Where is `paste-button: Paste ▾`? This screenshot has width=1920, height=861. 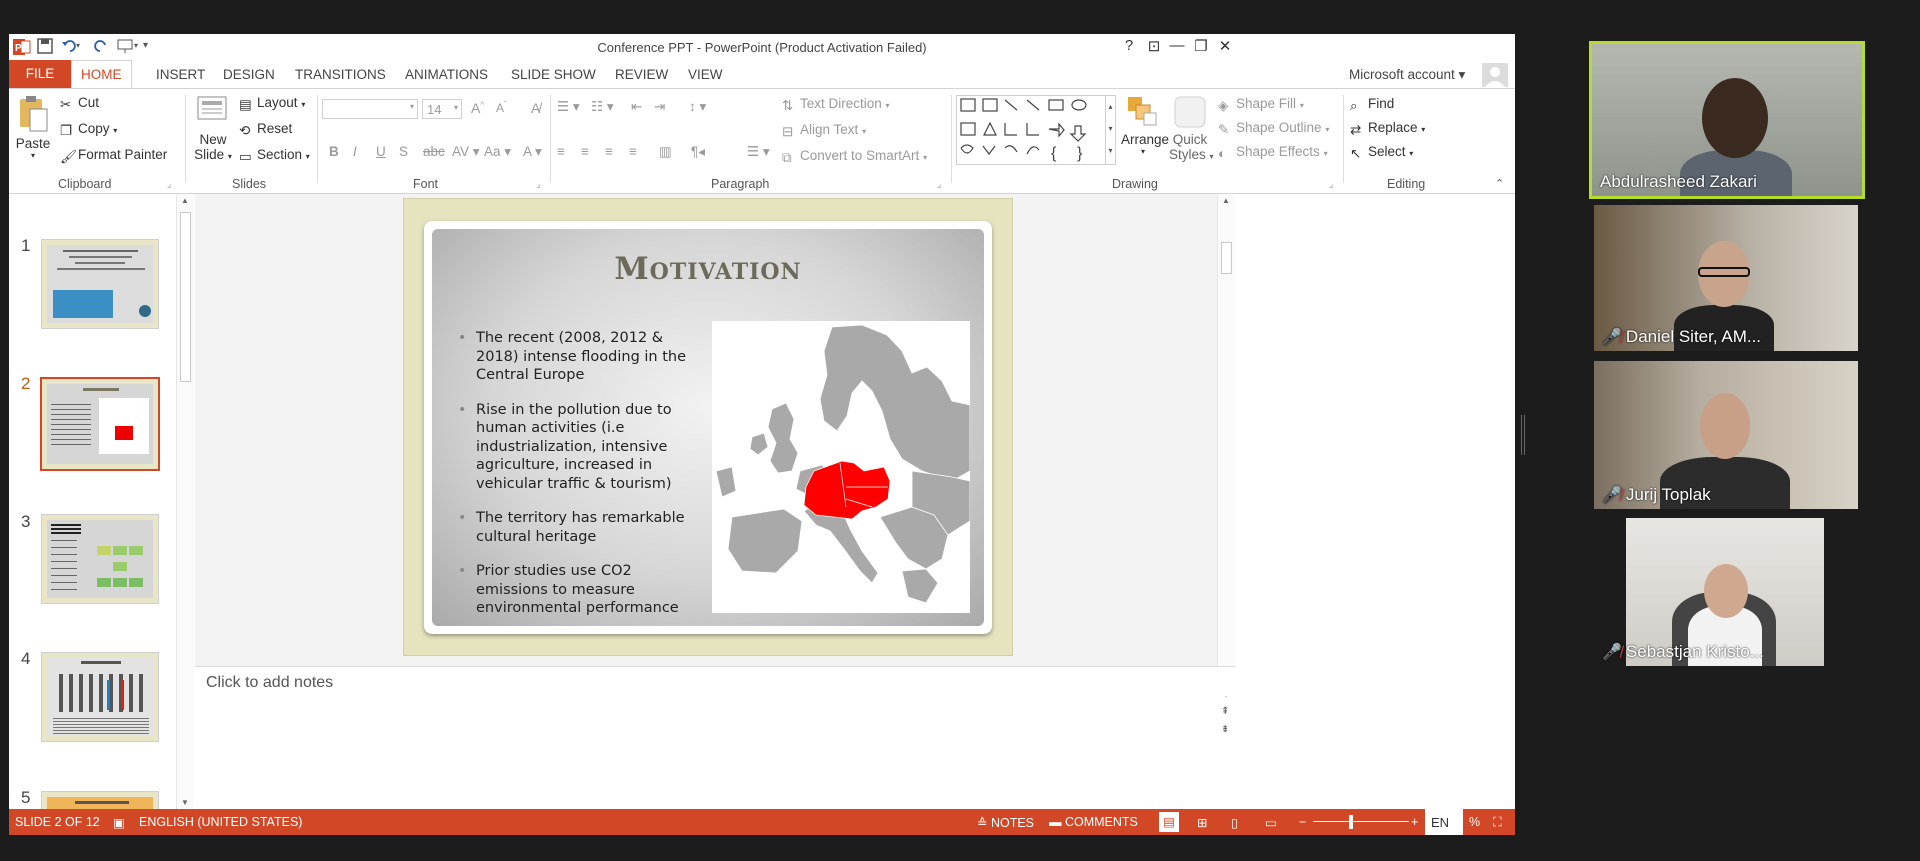
paste-button: Paste ▾ is located at coordinates (33, 127).